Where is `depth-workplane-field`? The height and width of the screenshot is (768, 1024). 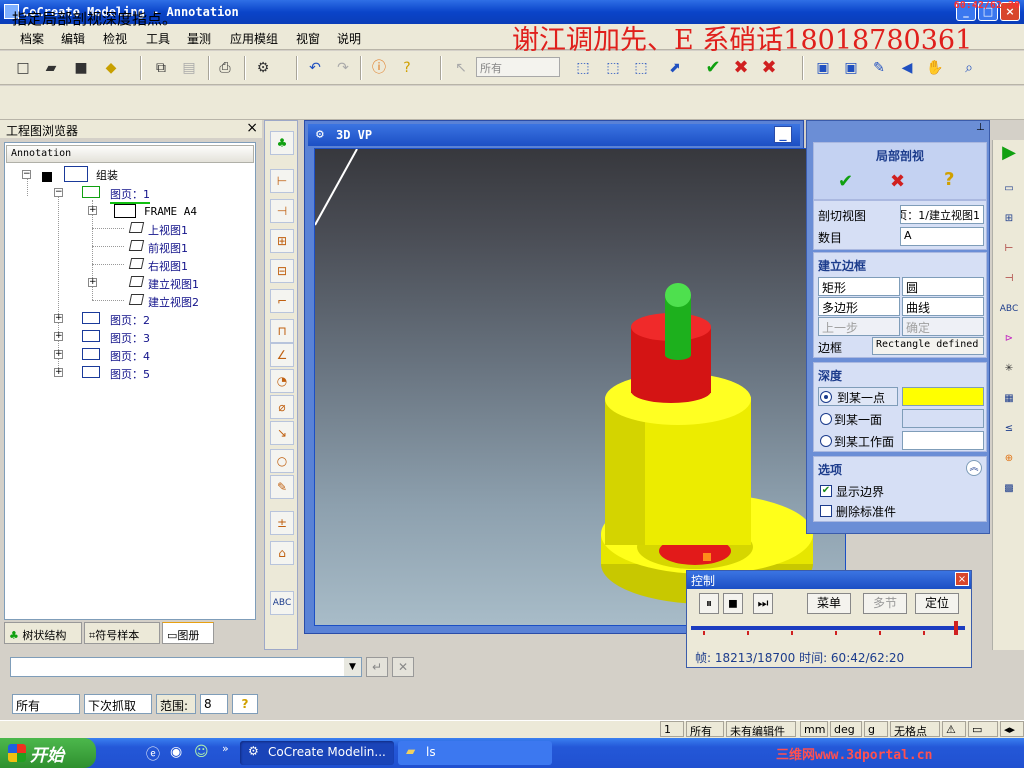
depth-workplane-field is located at coordinates (943, 440).